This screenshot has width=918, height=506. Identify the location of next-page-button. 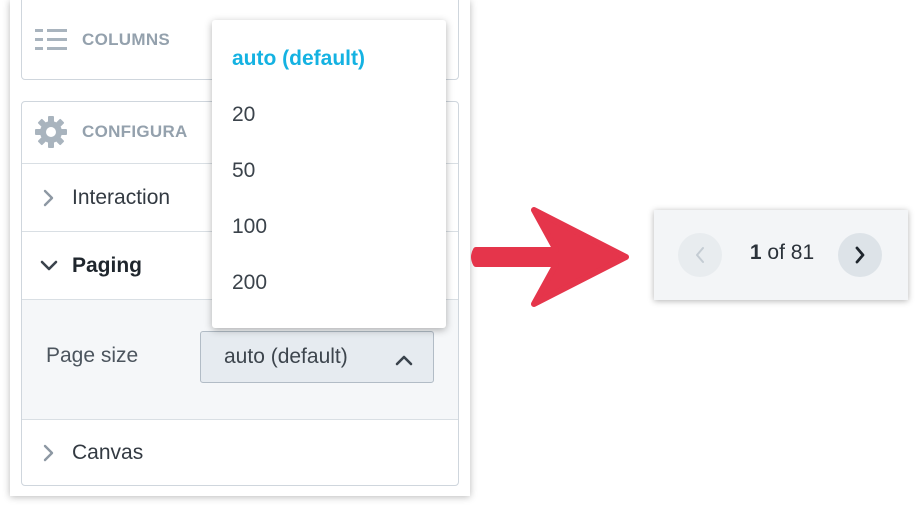
(860, 255).